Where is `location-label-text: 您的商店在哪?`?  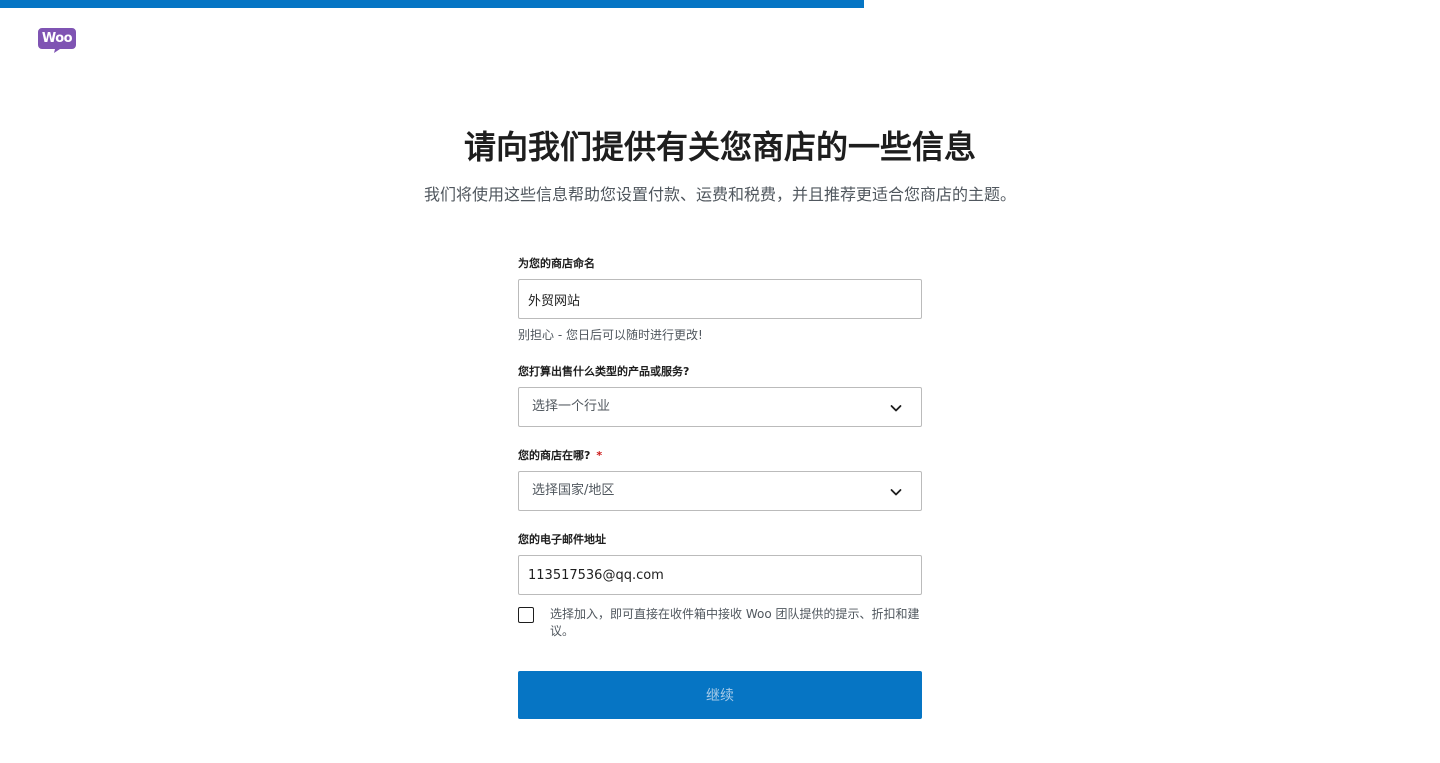 location-label-text: 您的商店在哪? is located at coordinates (554, 455).